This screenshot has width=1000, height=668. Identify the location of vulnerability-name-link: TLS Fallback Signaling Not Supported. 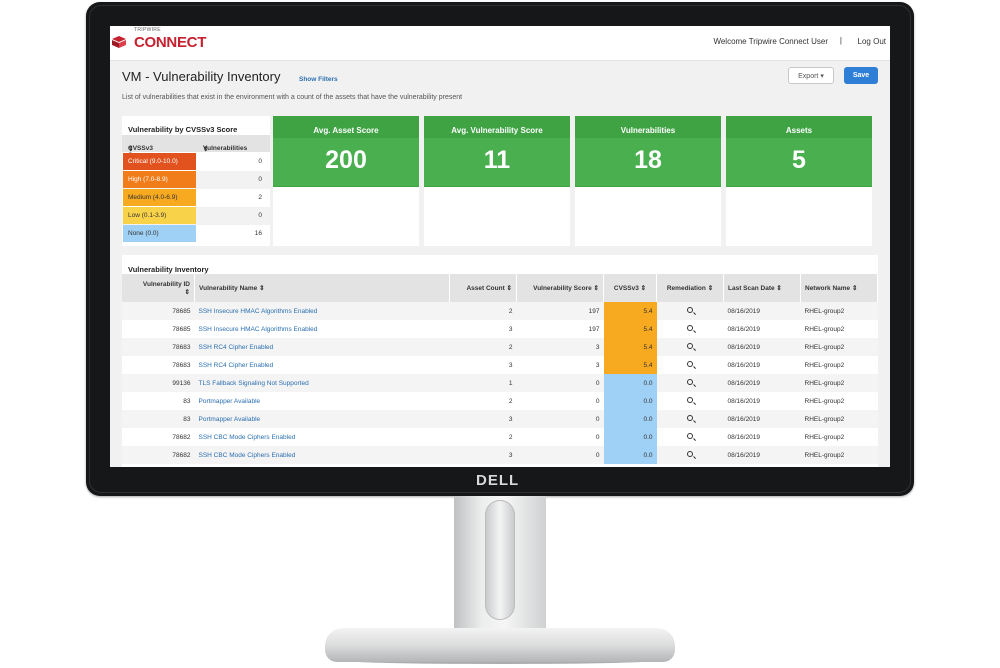
(322, 383).